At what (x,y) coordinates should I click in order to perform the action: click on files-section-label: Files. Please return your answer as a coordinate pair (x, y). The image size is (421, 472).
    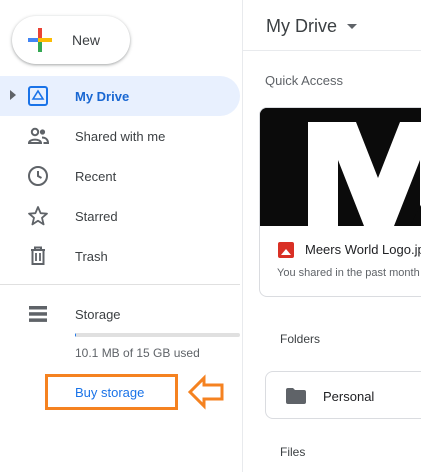
    Looking at the image, I should click on (293, 452).